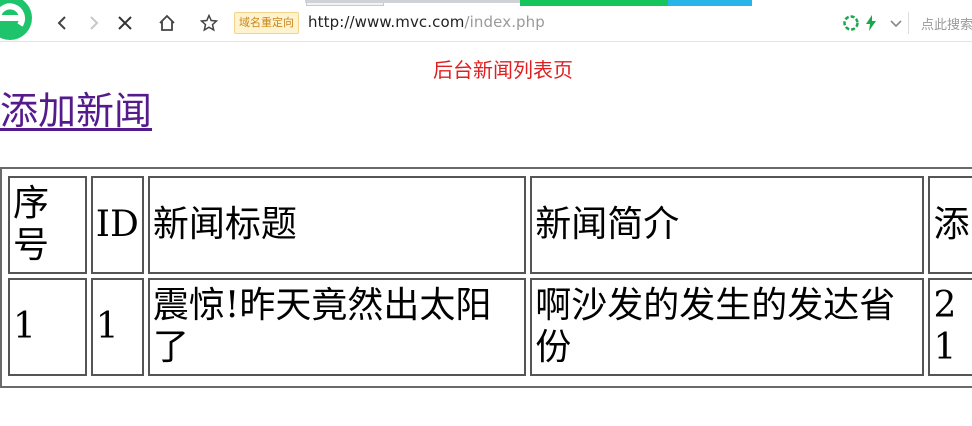  Describe the element at coordinates (412, 1) in the screenshot. I see `tab-strip-gray` at that location.